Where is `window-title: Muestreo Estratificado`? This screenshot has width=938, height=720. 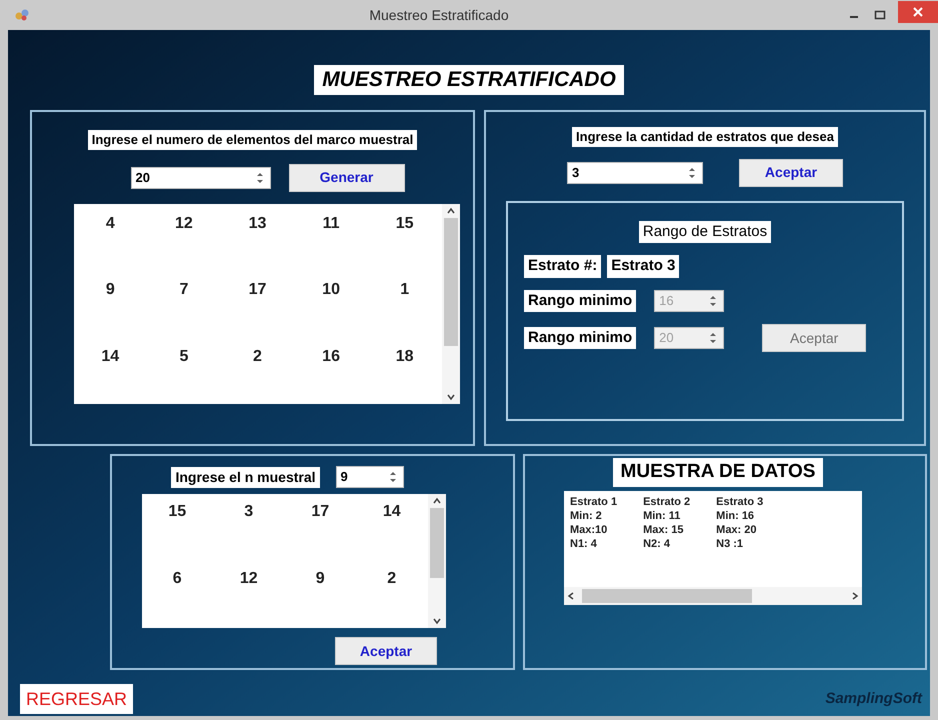 window-title: Muestreo Estratificado is located at coordinates (439, 15).